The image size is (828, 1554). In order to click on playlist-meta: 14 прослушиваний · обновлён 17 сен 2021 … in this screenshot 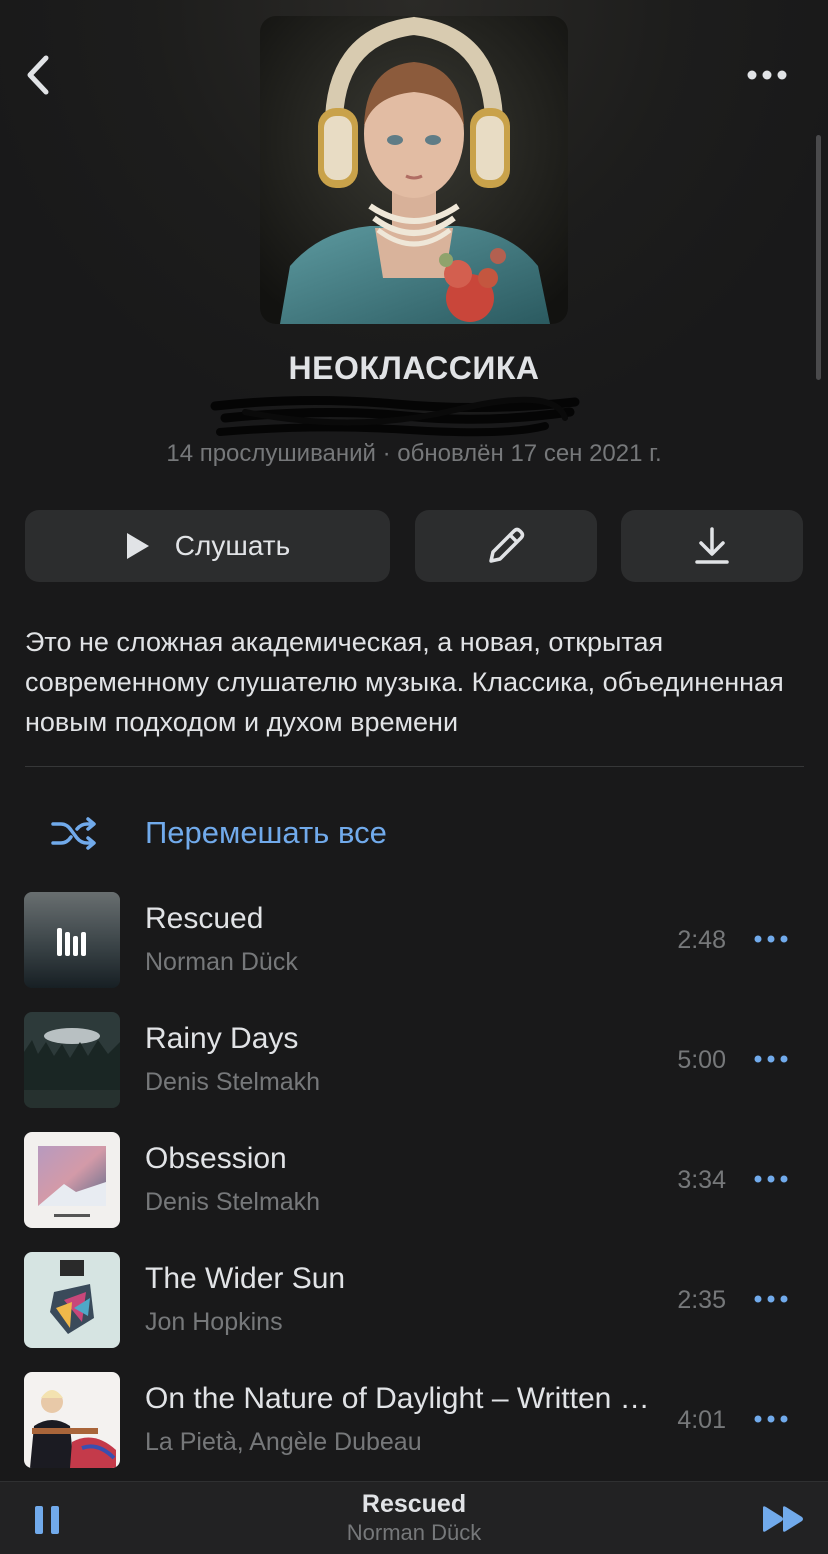, I will do `click(414, 453)`.